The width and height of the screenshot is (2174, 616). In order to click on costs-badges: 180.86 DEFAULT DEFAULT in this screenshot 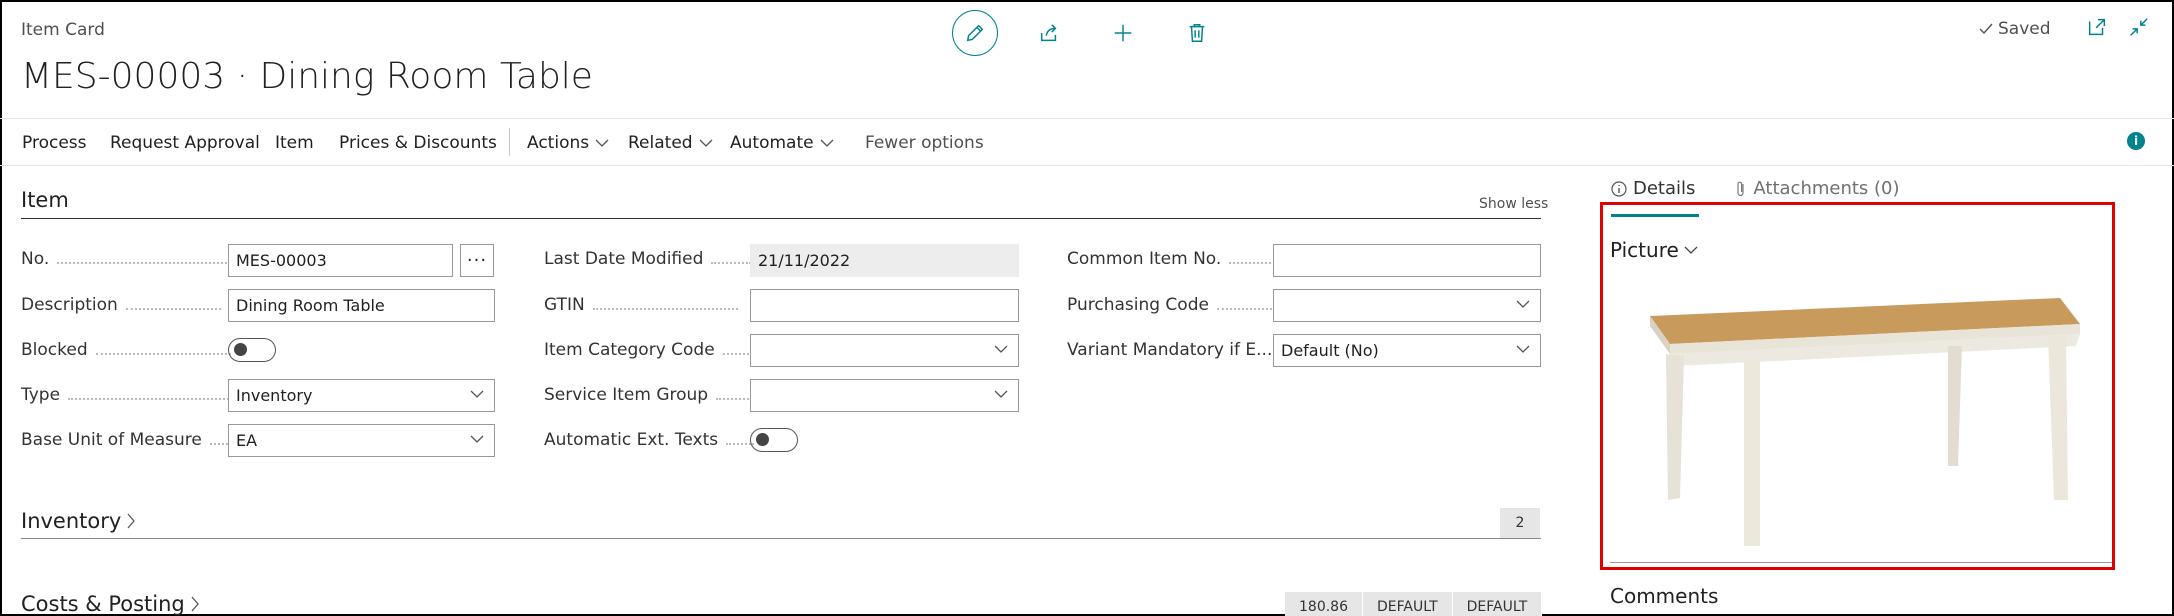, I will do `click(1414, 604)`.